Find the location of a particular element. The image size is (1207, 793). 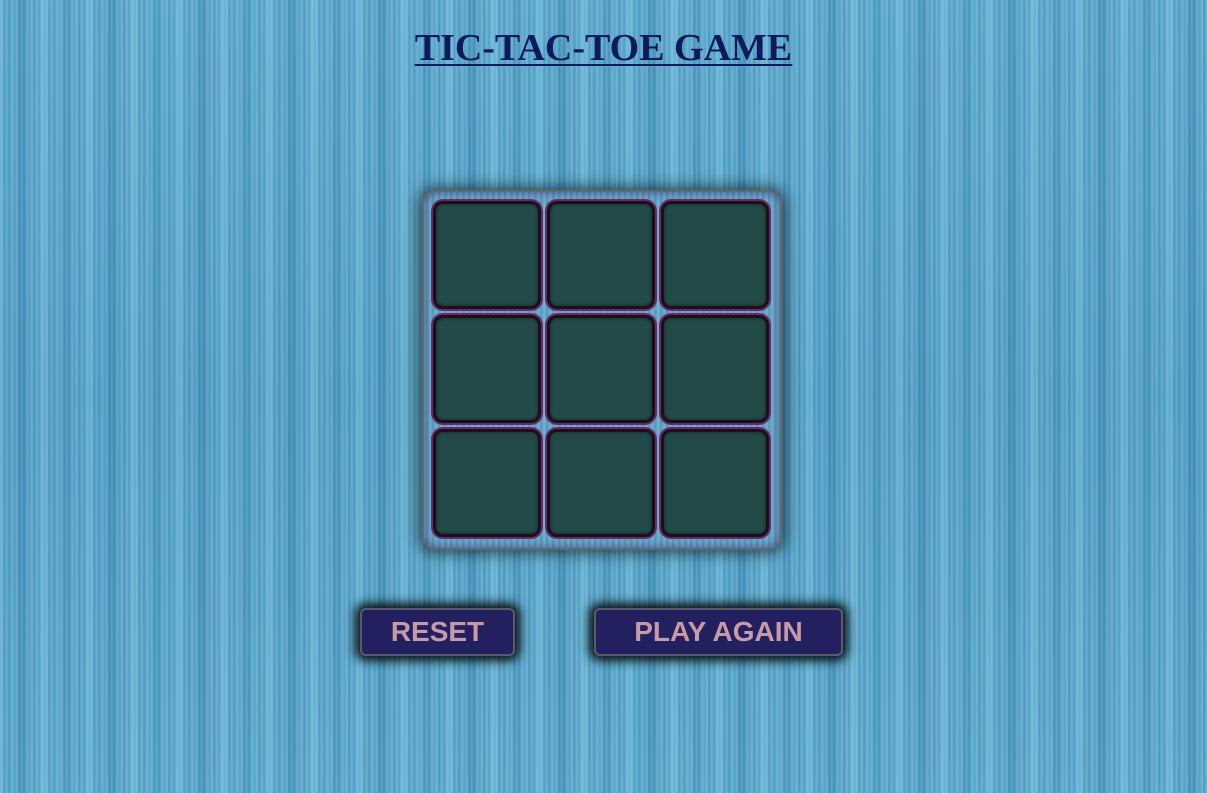

game-board is located at coordinates (602, 370).